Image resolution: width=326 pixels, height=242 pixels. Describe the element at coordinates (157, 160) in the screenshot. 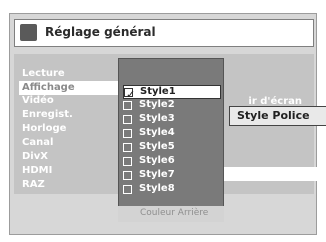

I see `option-label: Style6` at that location.